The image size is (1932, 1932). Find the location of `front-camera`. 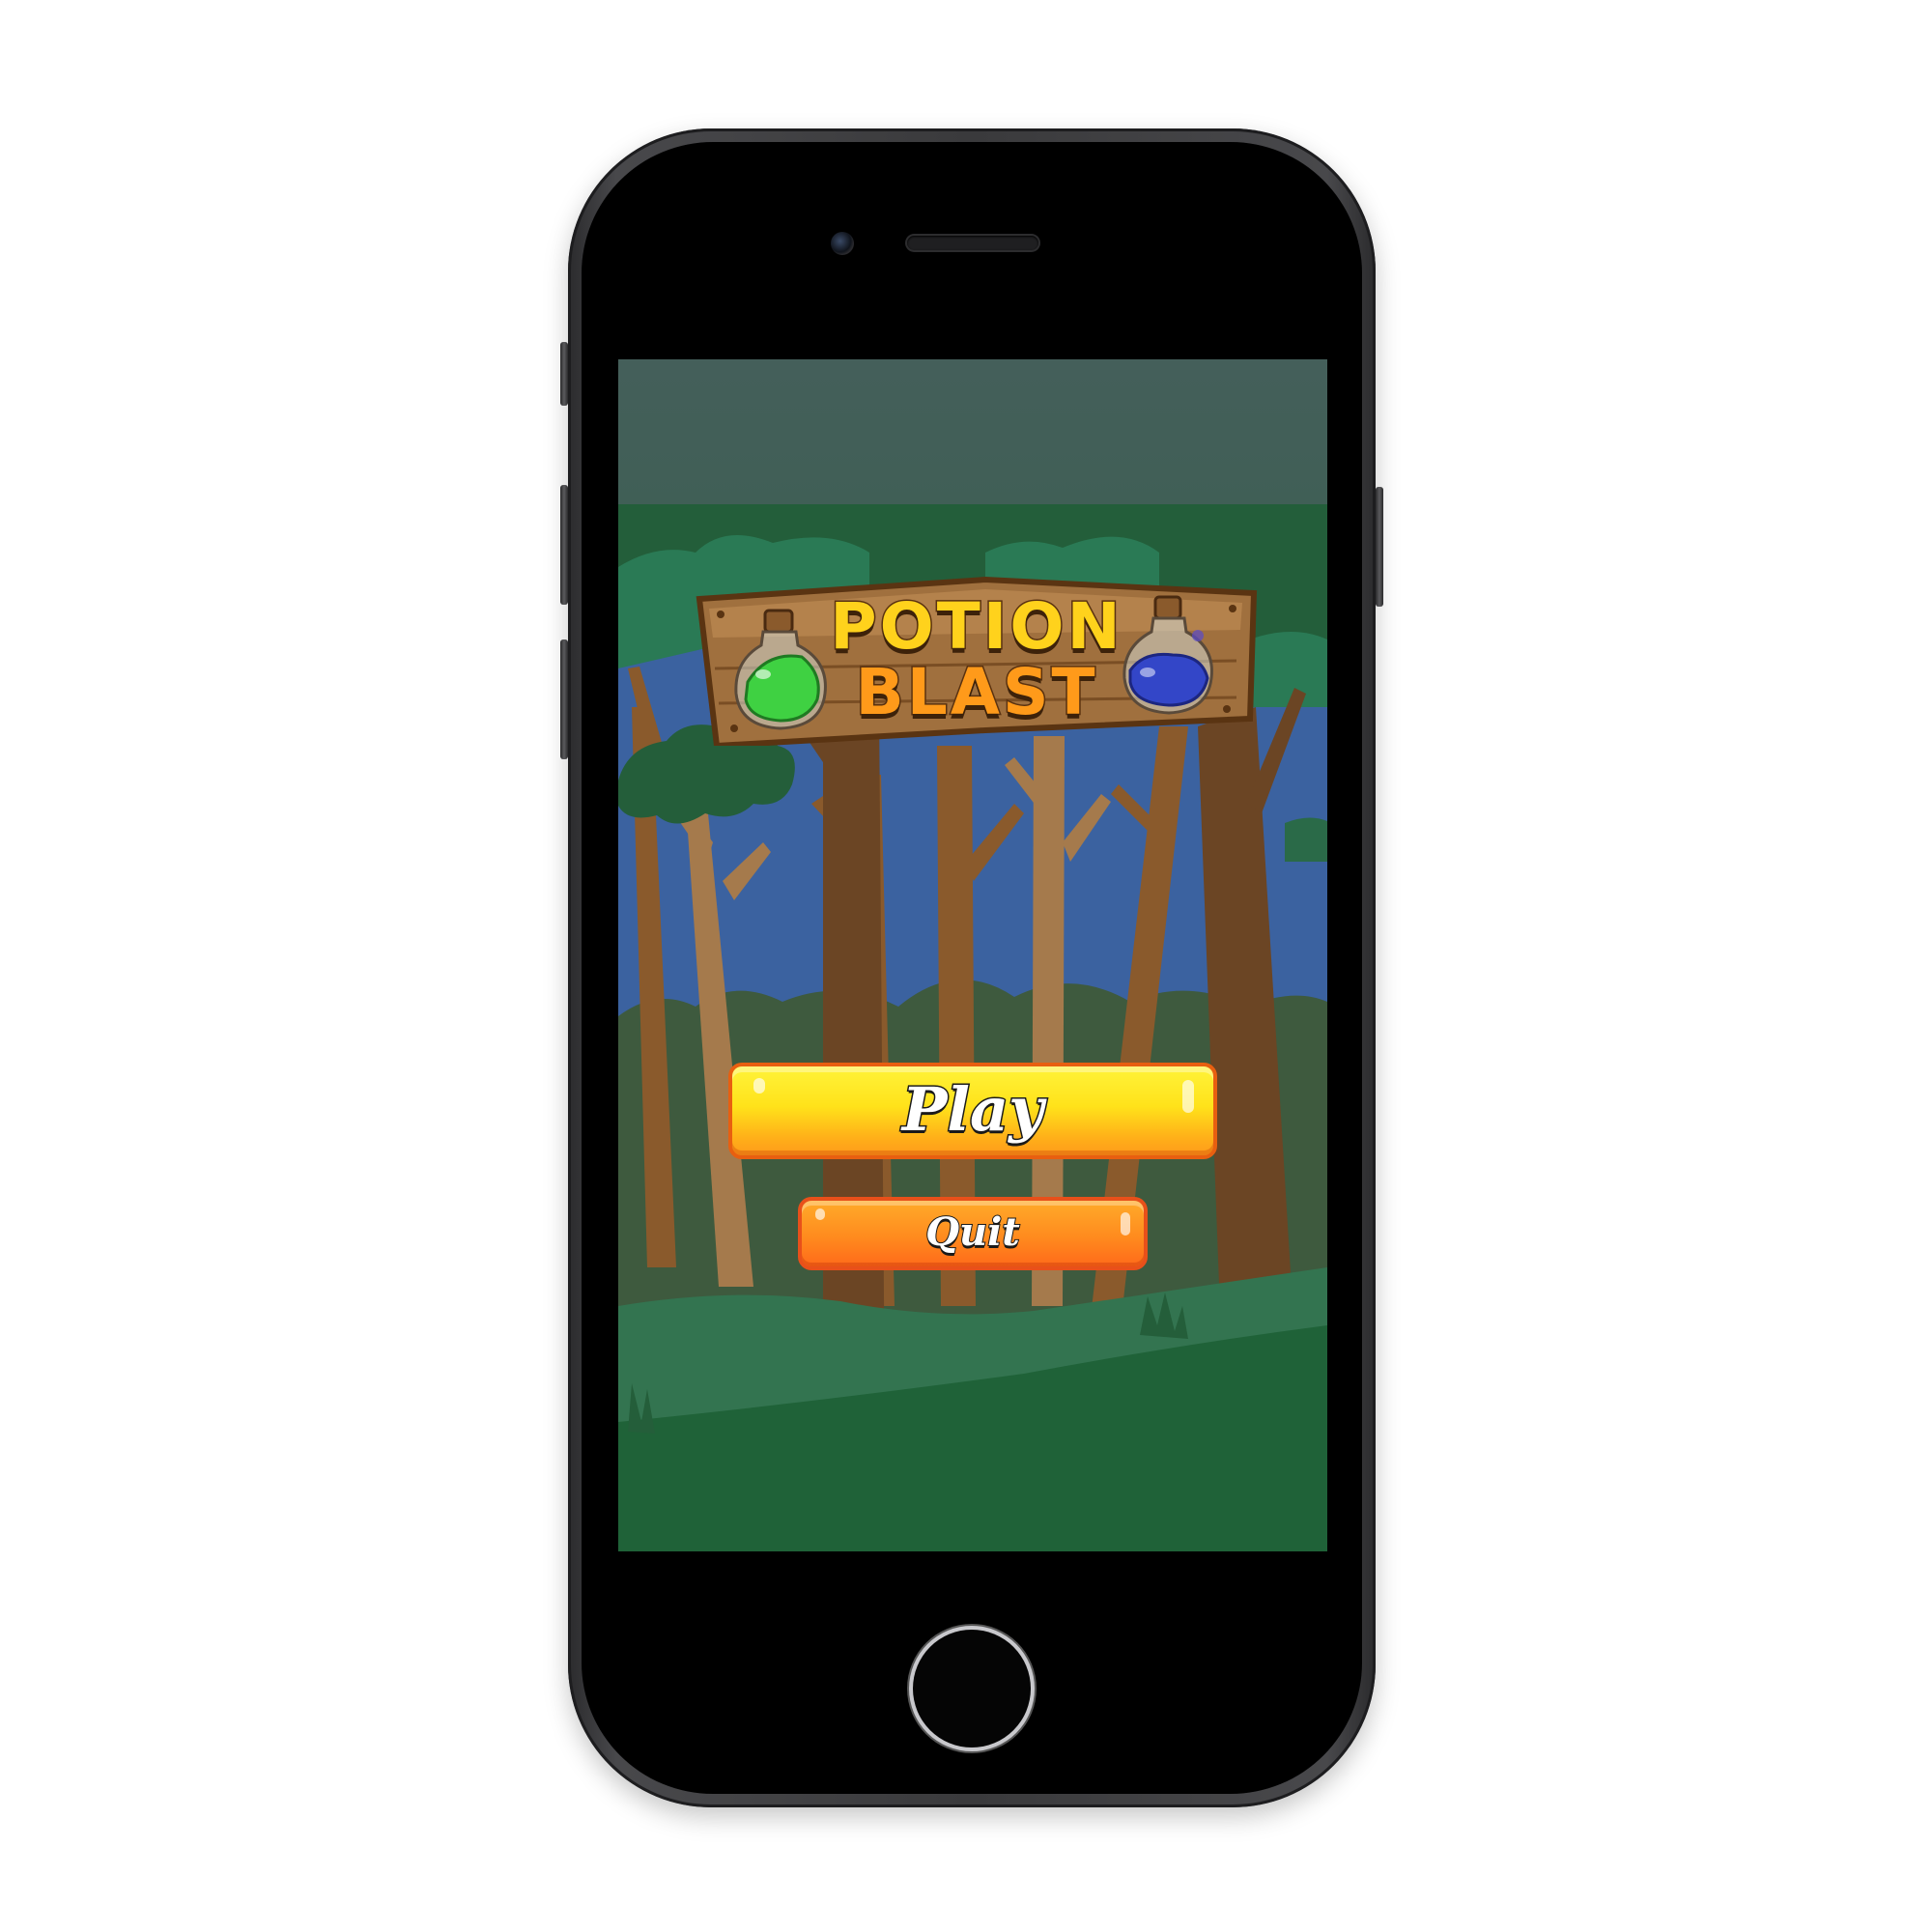

front-camera is located at coordinates (842, 243).